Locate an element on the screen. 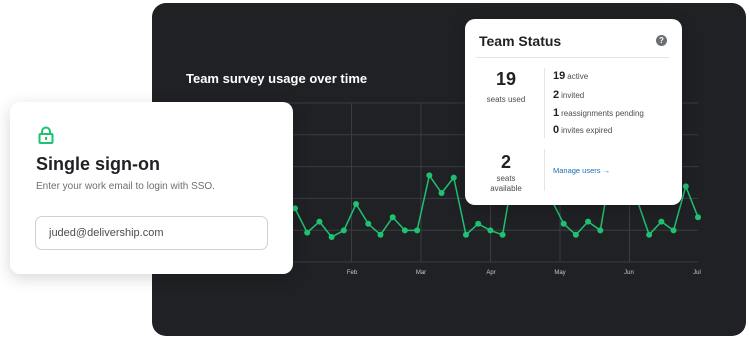 This screenshot has height=338, width=750. x-tick-label: May is located at coordinates (559, 273).